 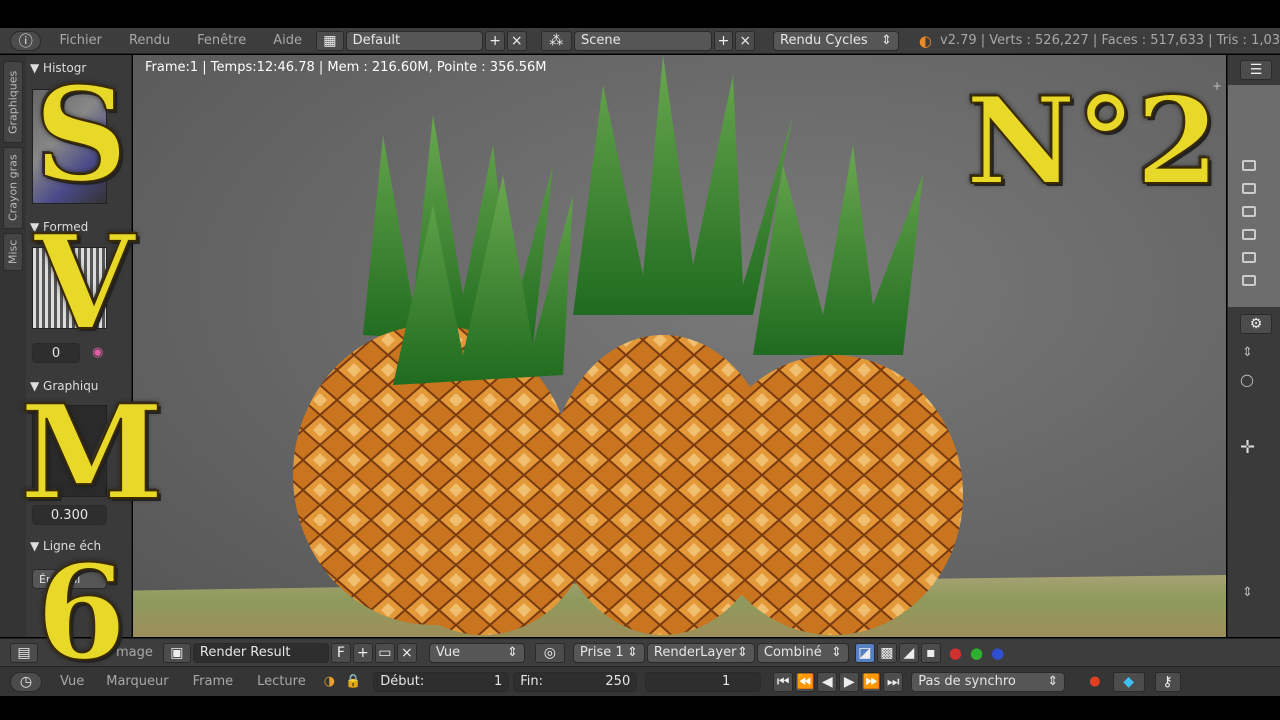 I want to click on end-frame-label: Fin:, so click(x=531, y=681).